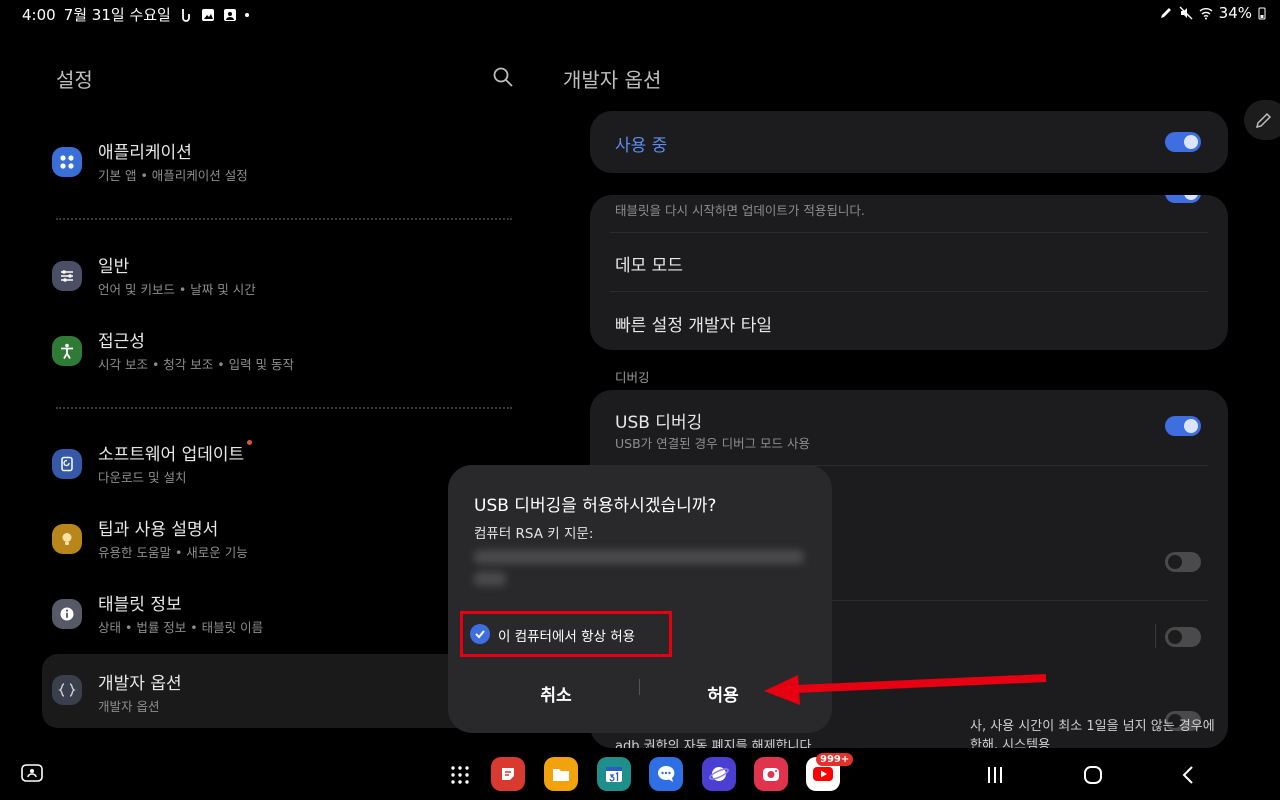 This screenshot has height=800, width=1280. What do you see at coordinates (67, 464) in the screenshot?
I see `update-icon` at bounding box center [67, 464].